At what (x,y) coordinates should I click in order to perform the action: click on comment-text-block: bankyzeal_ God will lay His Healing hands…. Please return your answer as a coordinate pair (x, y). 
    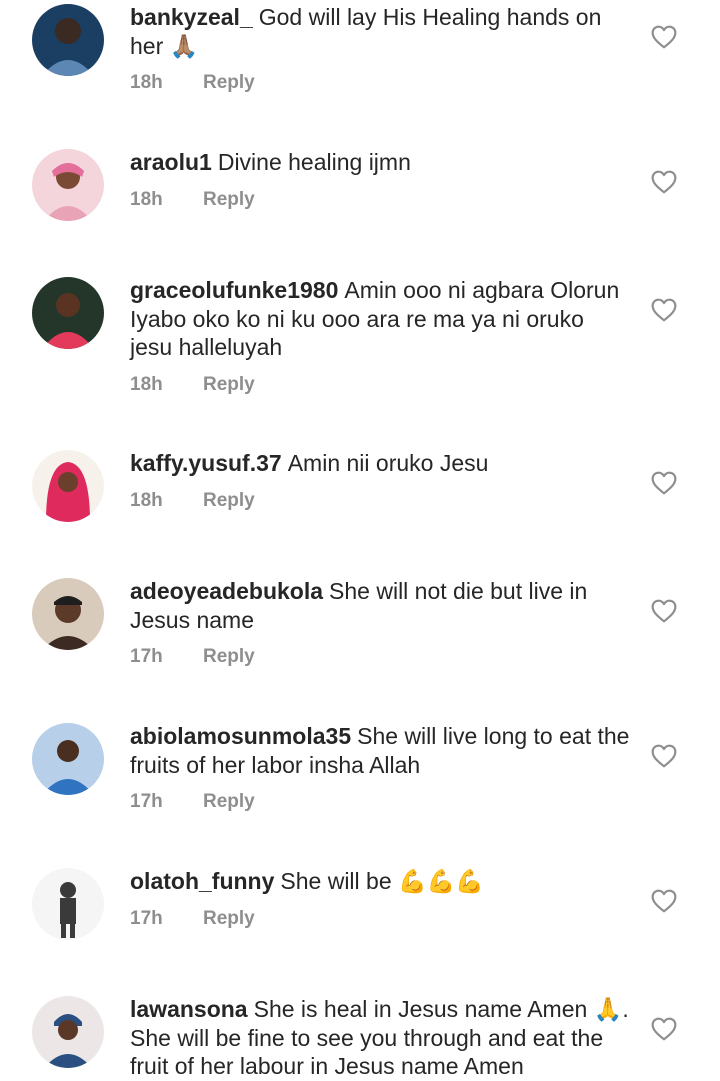
    Looking at the image, I should click on (380, 31).